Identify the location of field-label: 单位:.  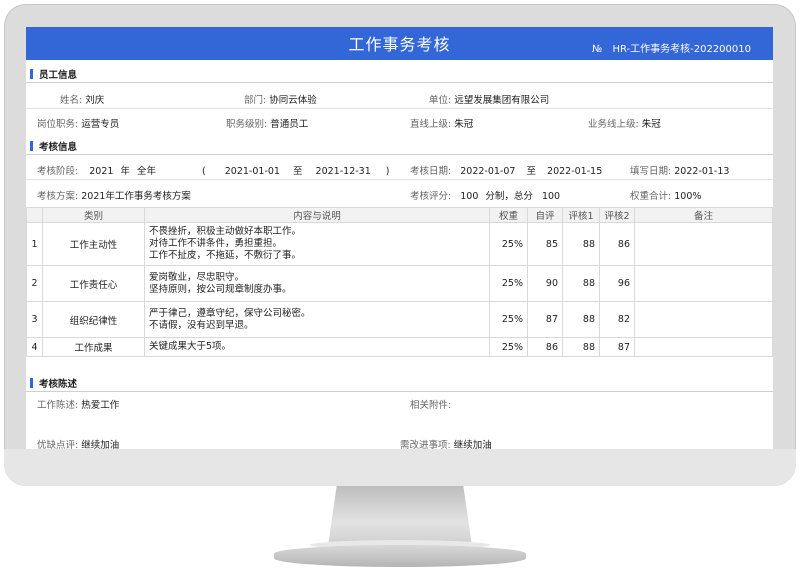
(440, 100).